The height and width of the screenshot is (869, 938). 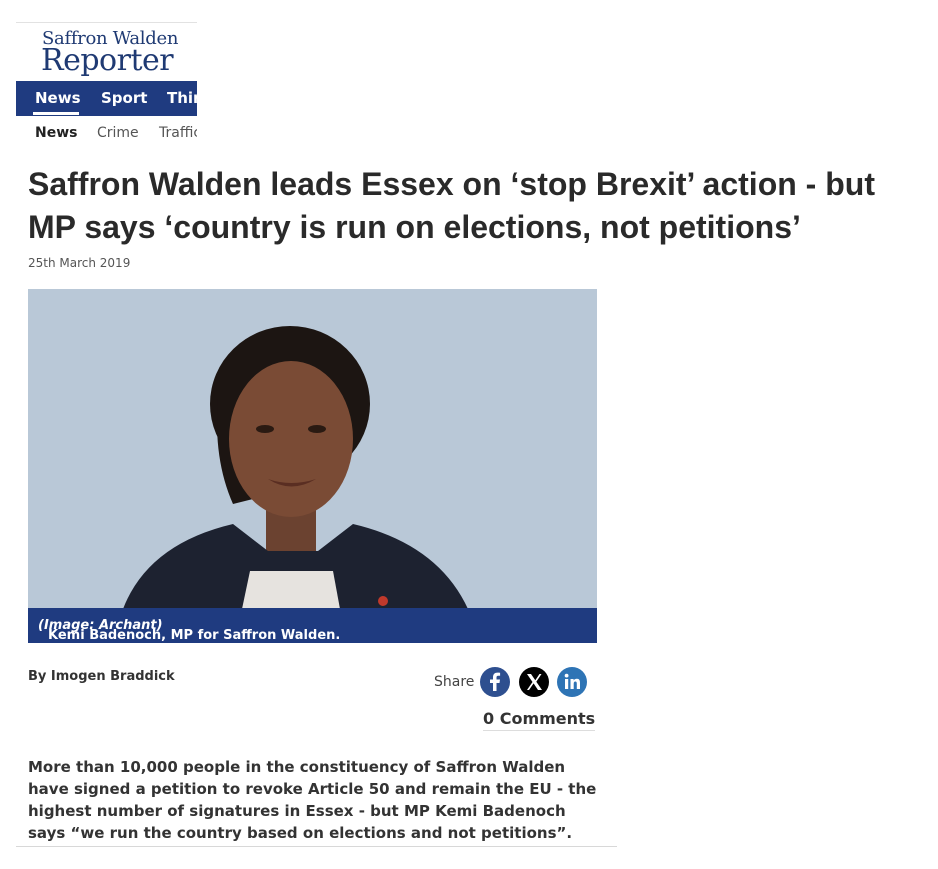 What do you see at coordinates (454, 682) in the screenshot?
I see `share-label: Share` at bounding box center [454, 682].